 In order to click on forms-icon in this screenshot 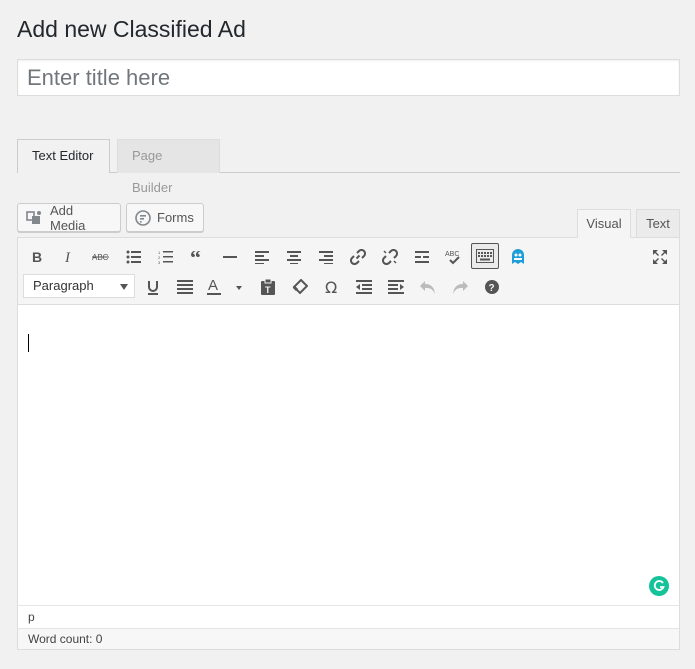, I will do `click(143, 217)`.